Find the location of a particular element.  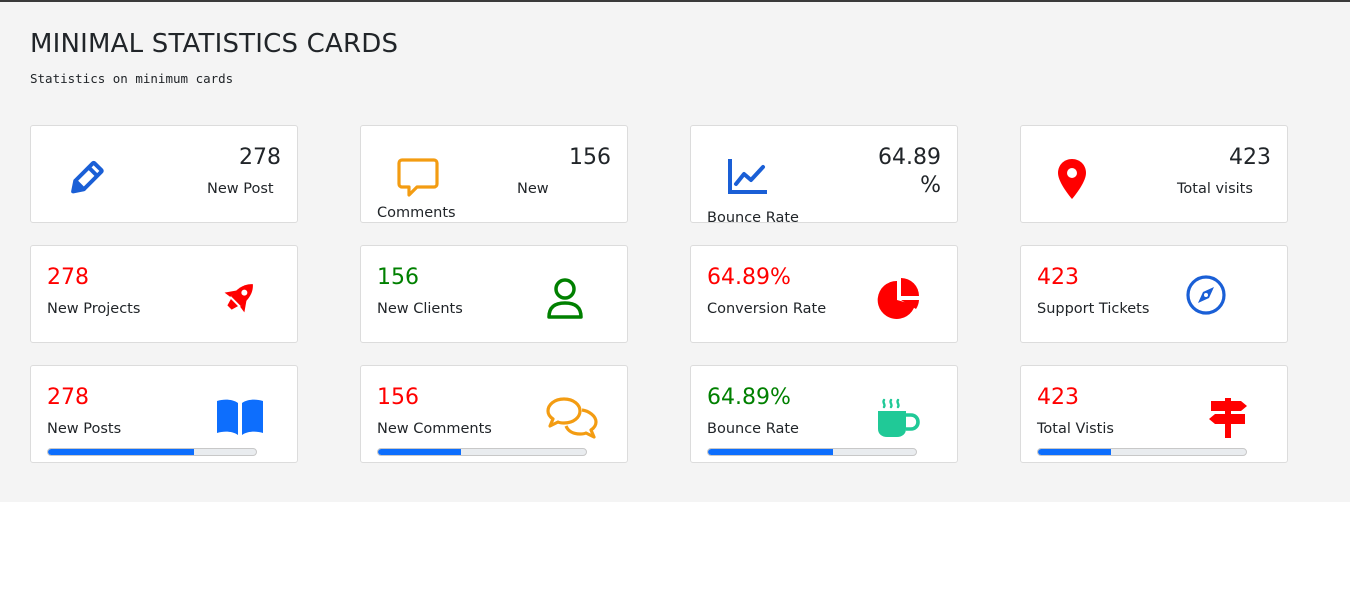

book-icon is located at coordinates (240, 417).